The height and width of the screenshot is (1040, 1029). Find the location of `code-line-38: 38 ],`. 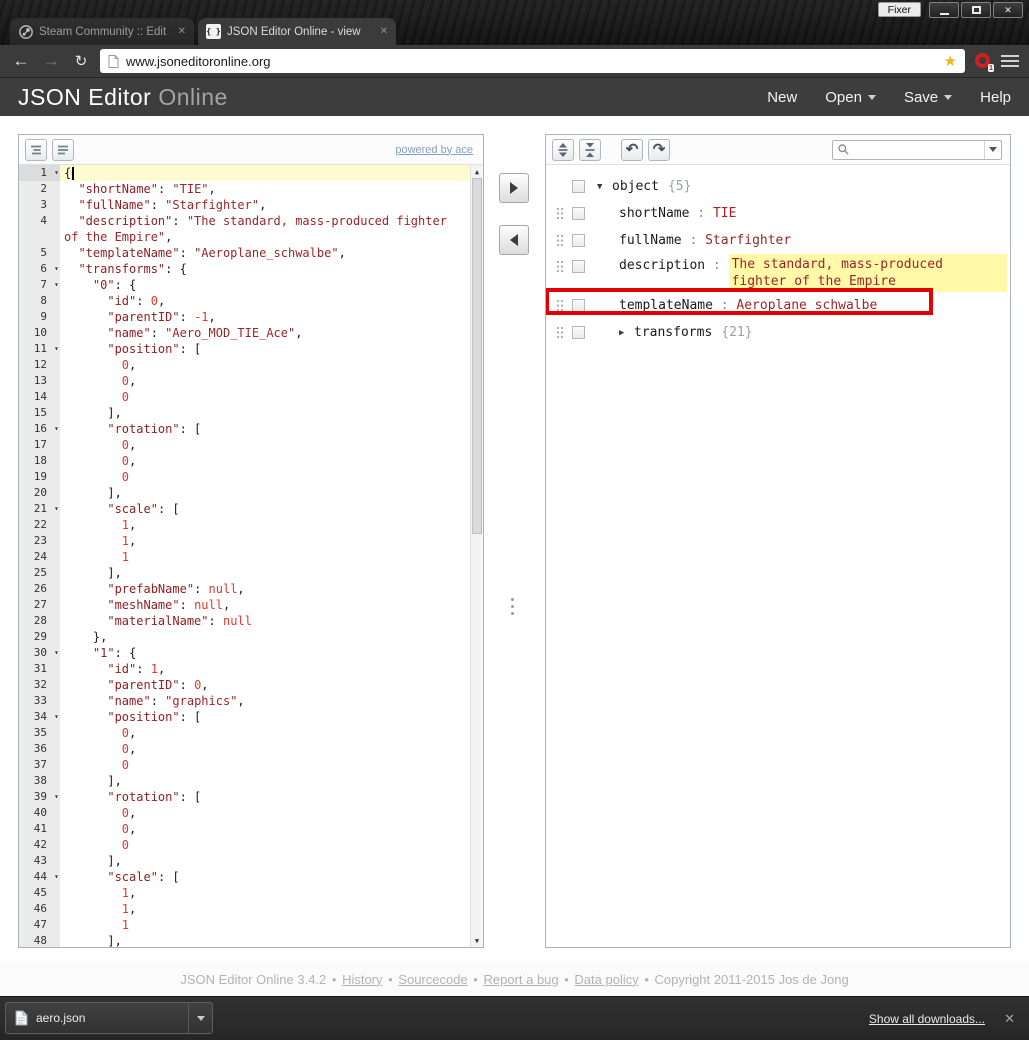

code-line-38: 38 ], is located at coordinates (251, 781).